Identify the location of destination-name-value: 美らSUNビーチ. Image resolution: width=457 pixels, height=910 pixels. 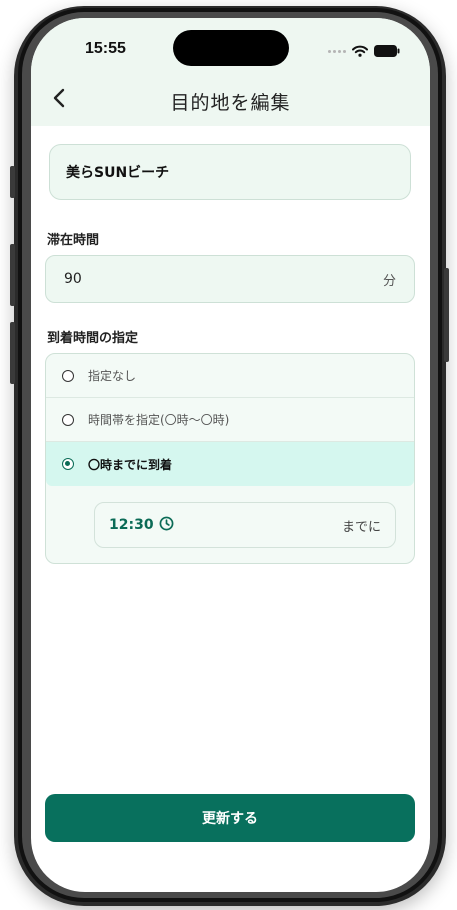
(118, 173).